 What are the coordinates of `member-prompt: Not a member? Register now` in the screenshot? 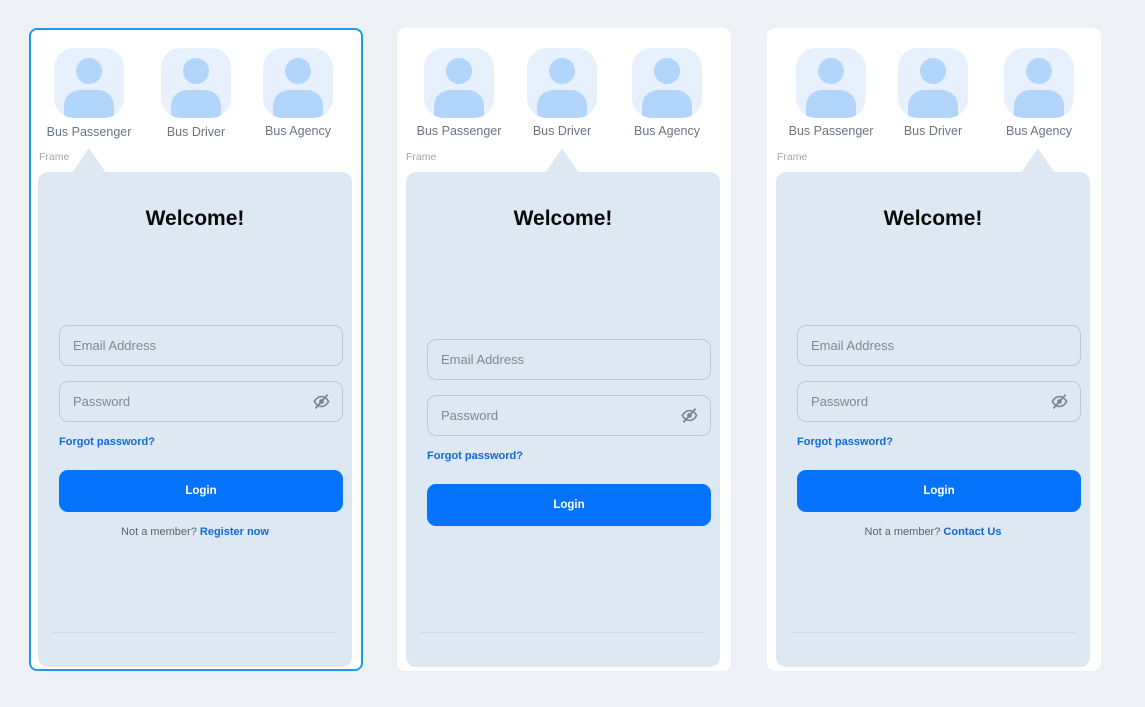 It's located at (195, 532).